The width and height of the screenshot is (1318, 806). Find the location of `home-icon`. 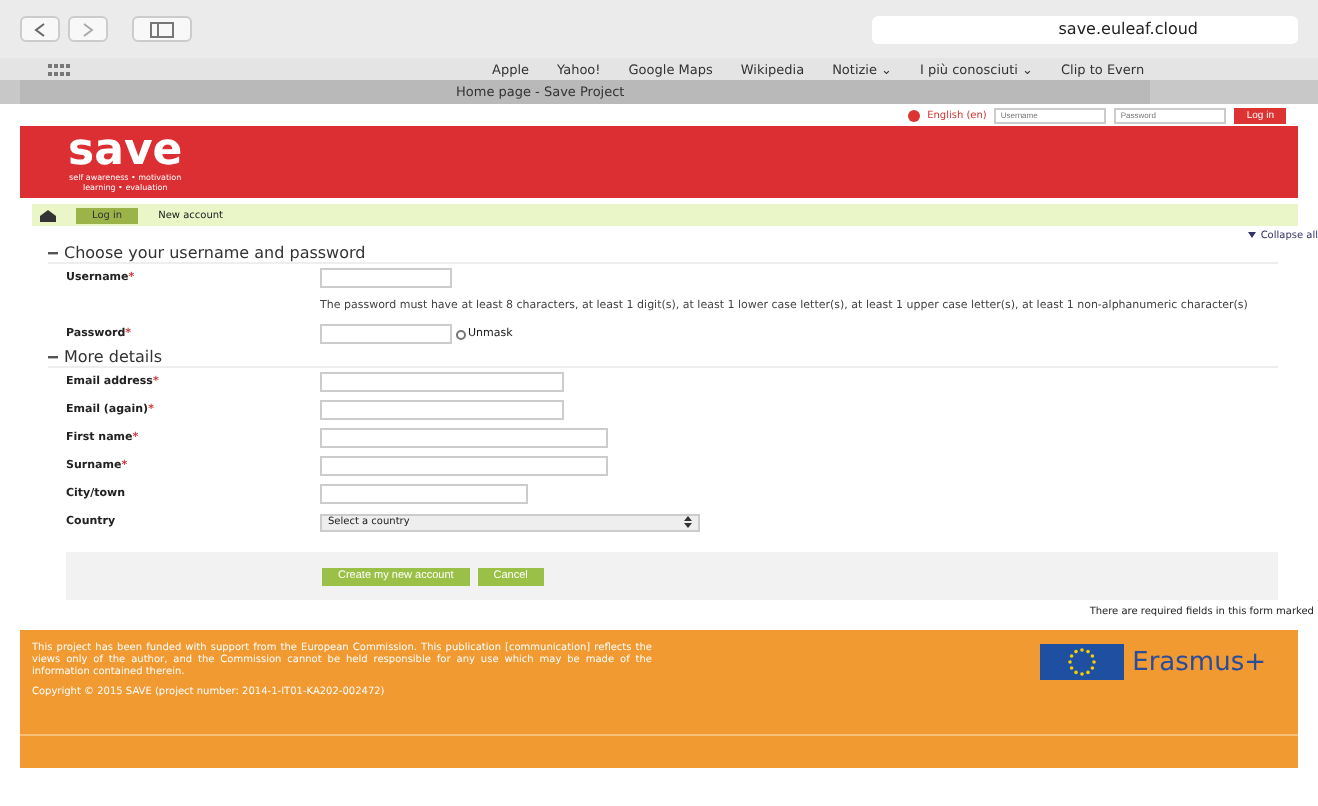

home-icon is located at coordinates (48, 215).